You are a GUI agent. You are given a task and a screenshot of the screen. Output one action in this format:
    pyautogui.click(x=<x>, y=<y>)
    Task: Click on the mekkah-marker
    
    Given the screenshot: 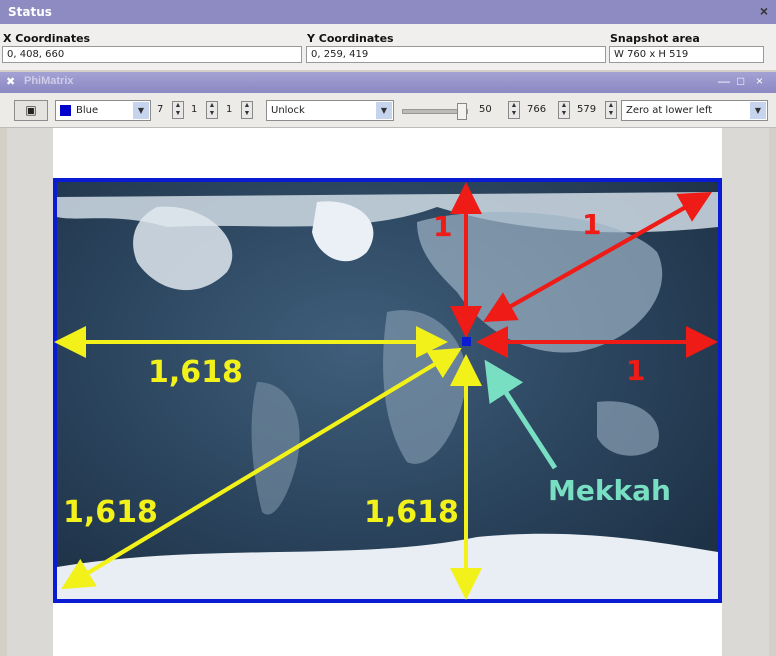 What is the action you would take?
    pyautogui.click(x=466, y=341)
    